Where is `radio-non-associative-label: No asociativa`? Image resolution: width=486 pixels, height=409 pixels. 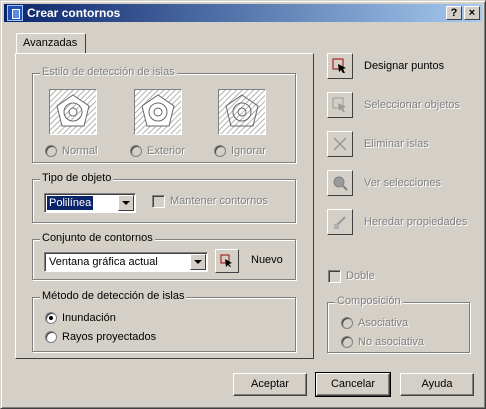 radio-non-associative-label: No asociativa is located at coordinates (391, 342).